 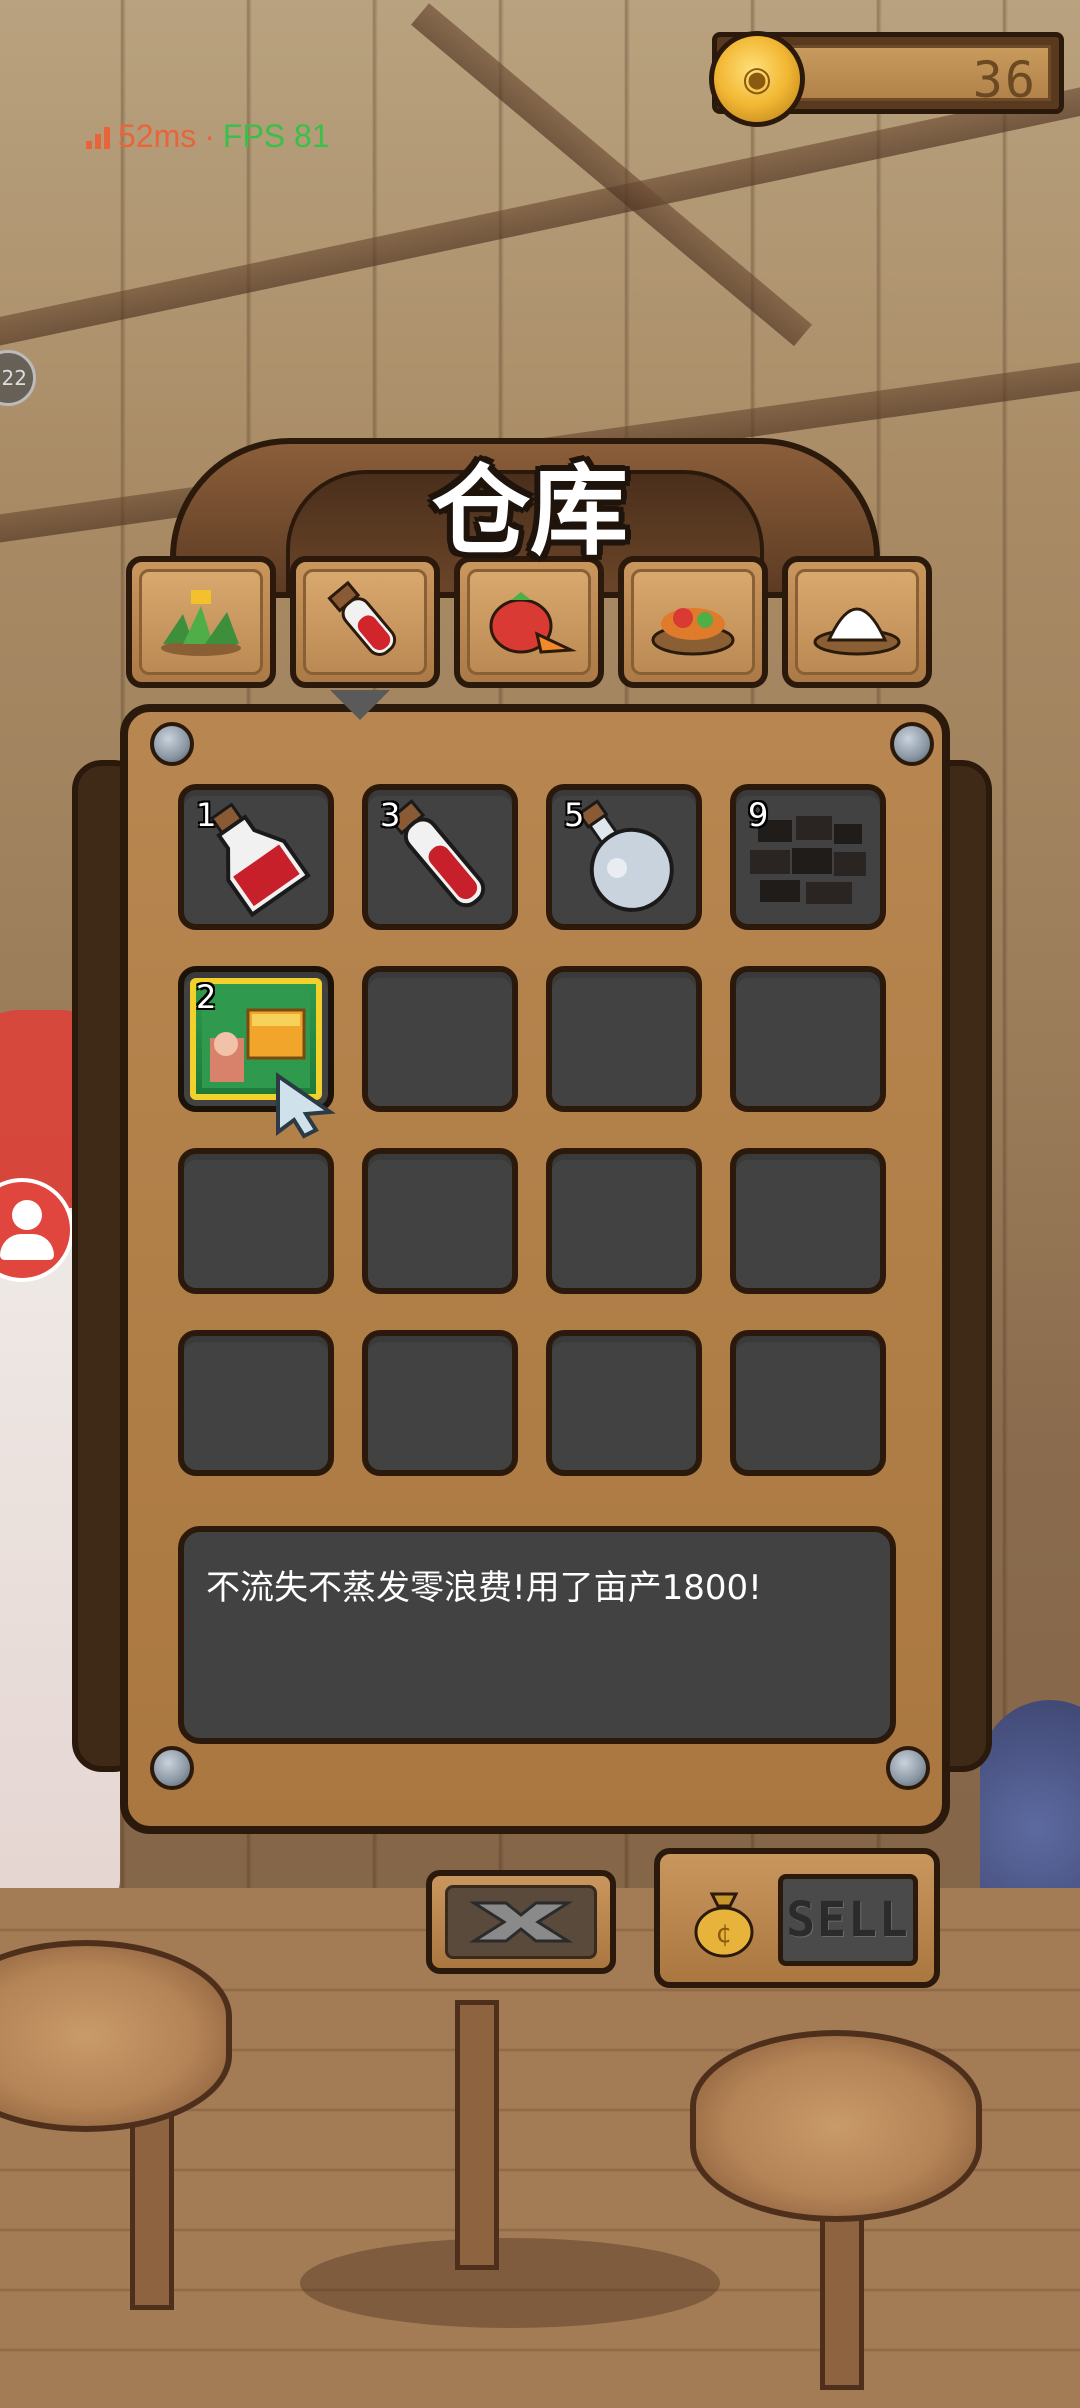 What do you see at coordinates (116, 2036) in the screenshot?
I see `stool-left` at bounding box center [116, 2036].